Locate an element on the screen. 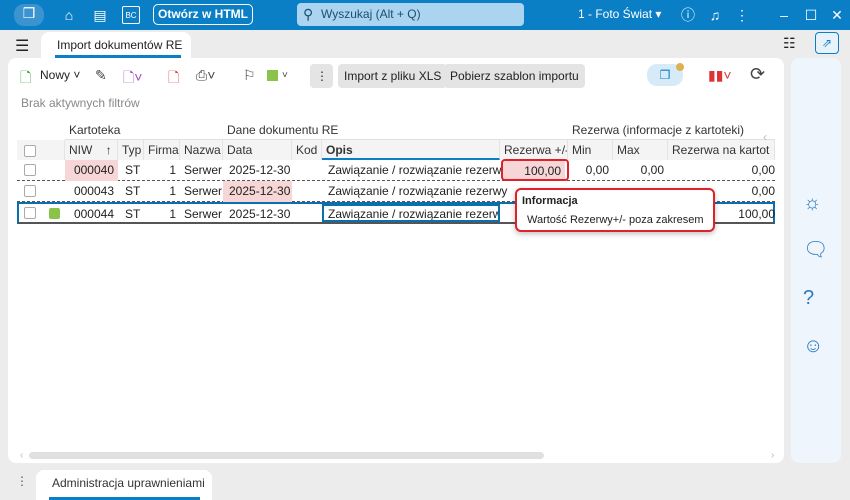 The image size is (850, 500). cell-max: 0,00 is located at coordinates (652, 170).